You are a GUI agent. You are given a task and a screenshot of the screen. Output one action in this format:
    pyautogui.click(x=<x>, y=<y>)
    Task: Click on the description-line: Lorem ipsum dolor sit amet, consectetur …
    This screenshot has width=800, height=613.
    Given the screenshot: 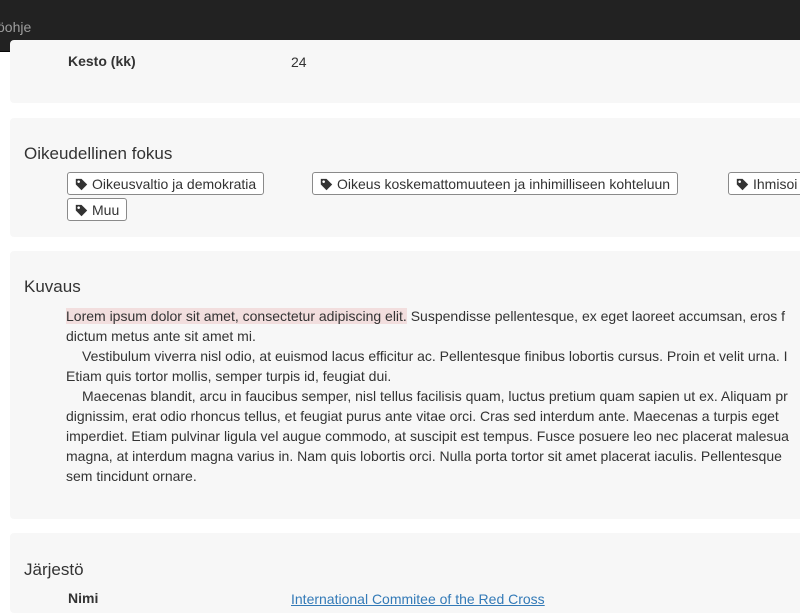 What is the action you would take?
    pyautogui.click(x=426, y=316)
    